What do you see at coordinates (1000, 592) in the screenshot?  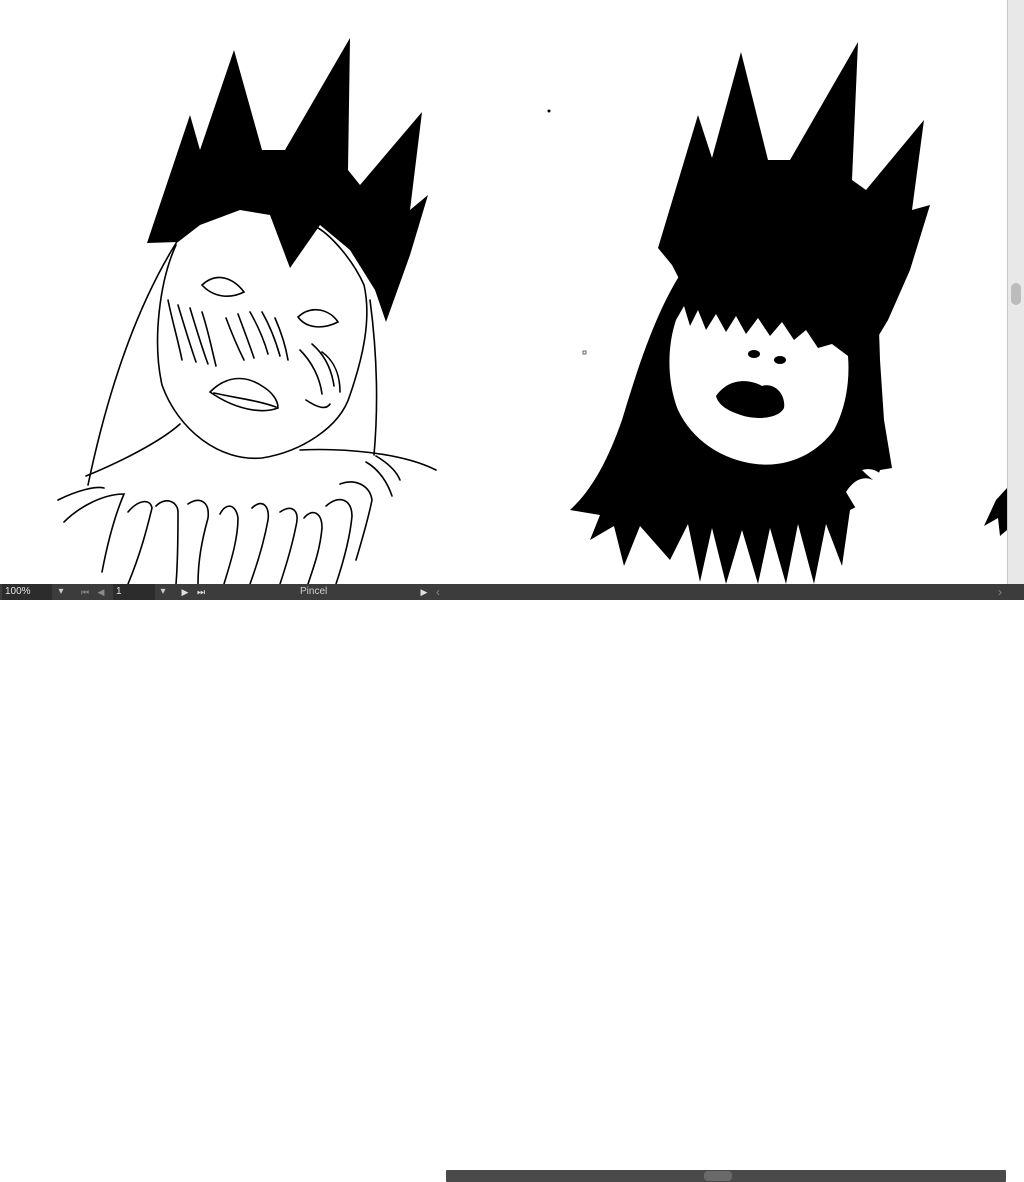 I see `scroll-right-arrow-icon: ›` at bounding box center [1000, 592].